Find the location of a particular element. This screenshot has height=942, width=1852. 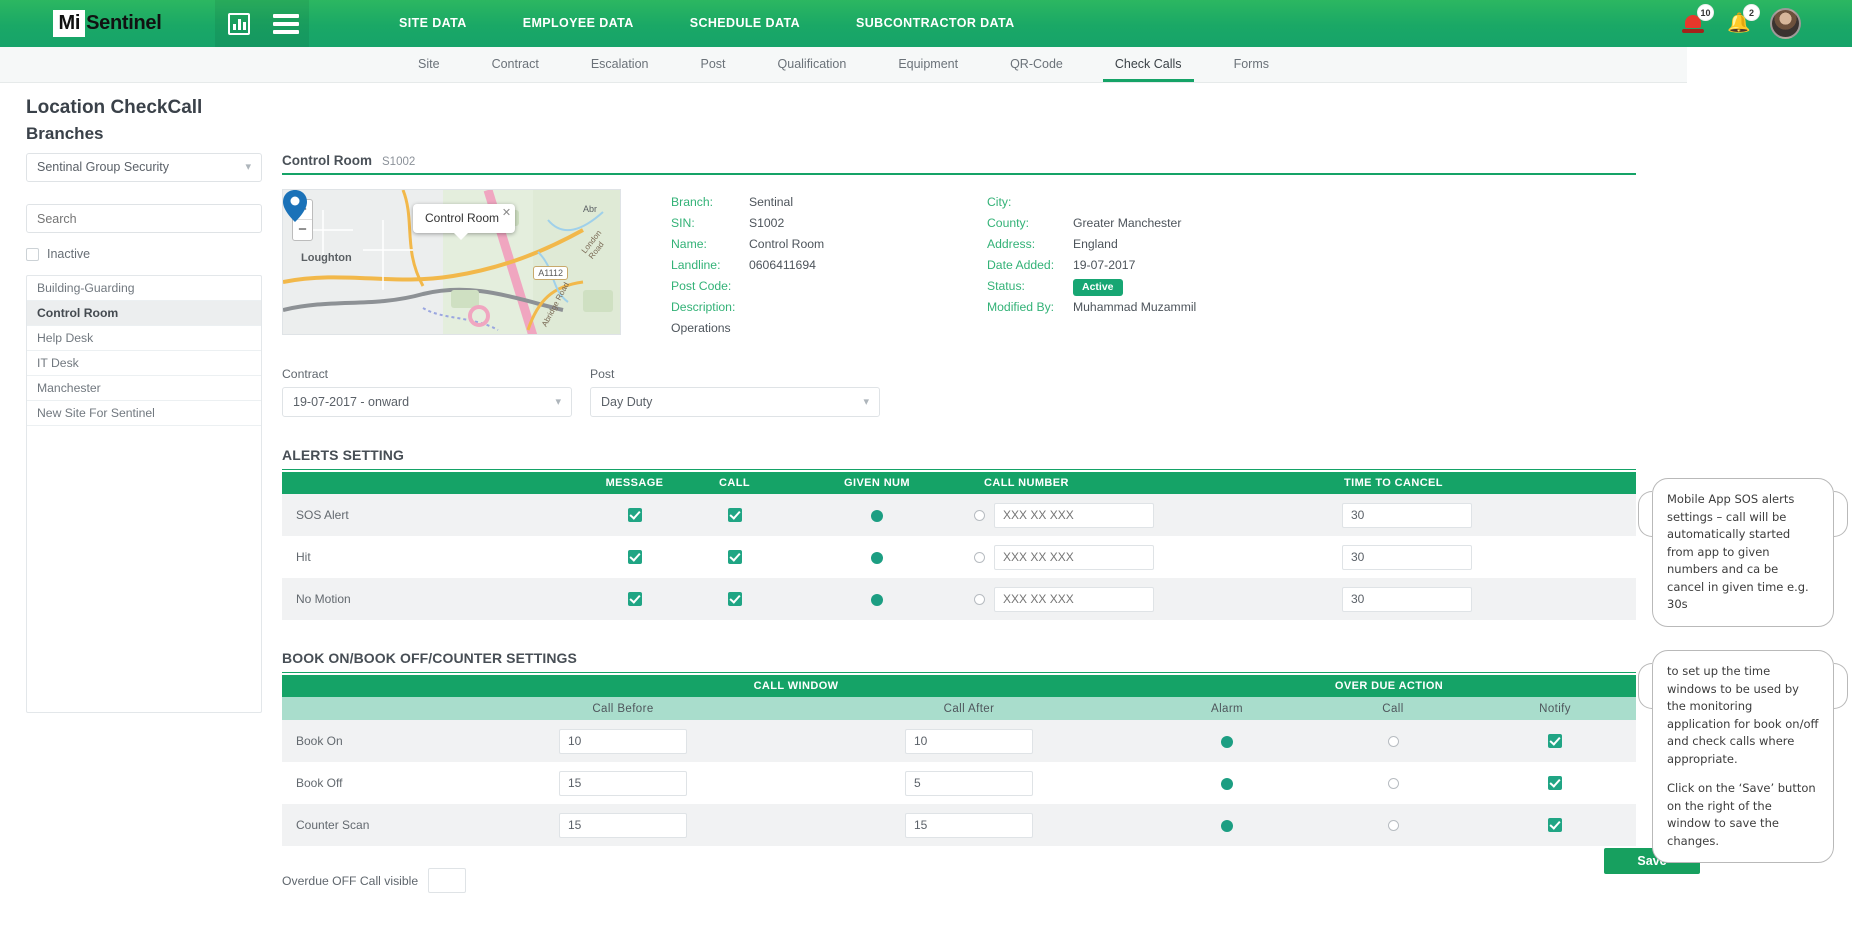

bookon-group-header-row: CALL WINDOW OVER DUE ACTION is located at coordinates (959, 686).